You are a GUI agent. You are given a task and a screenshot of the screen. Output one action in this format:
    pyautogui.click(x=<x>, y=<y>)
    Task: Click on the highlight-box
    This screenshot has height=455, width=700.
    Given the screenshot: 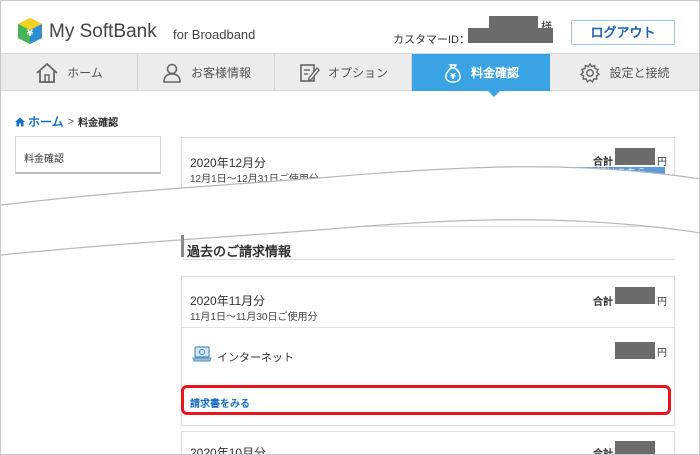 What is the action you would take?
    pyautogui.click(x=426, y=400)
    